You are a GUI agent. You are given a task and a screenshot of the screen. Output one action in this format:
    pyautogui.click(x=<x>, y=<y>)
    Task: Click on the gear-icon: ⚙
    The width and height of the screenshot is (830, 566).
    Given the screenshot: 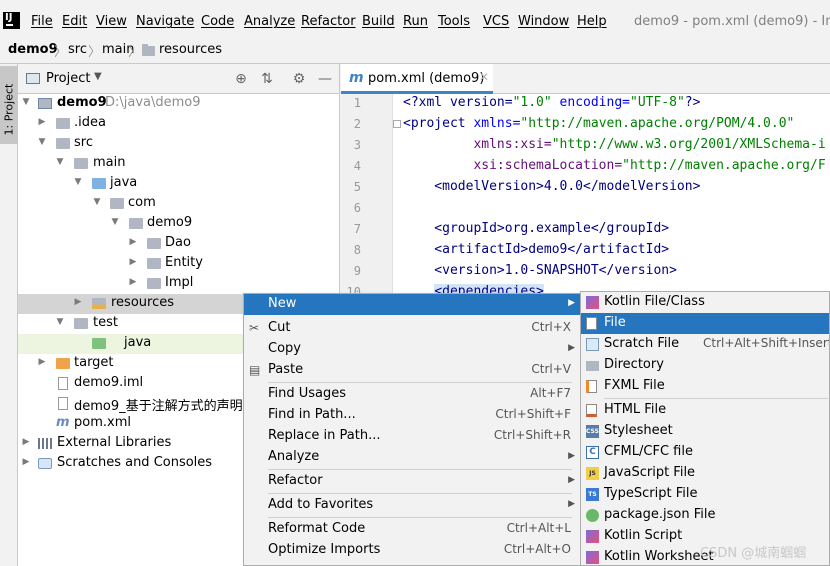 What is the action you would take?
    pyautogui.click(x=299, y=79)
    